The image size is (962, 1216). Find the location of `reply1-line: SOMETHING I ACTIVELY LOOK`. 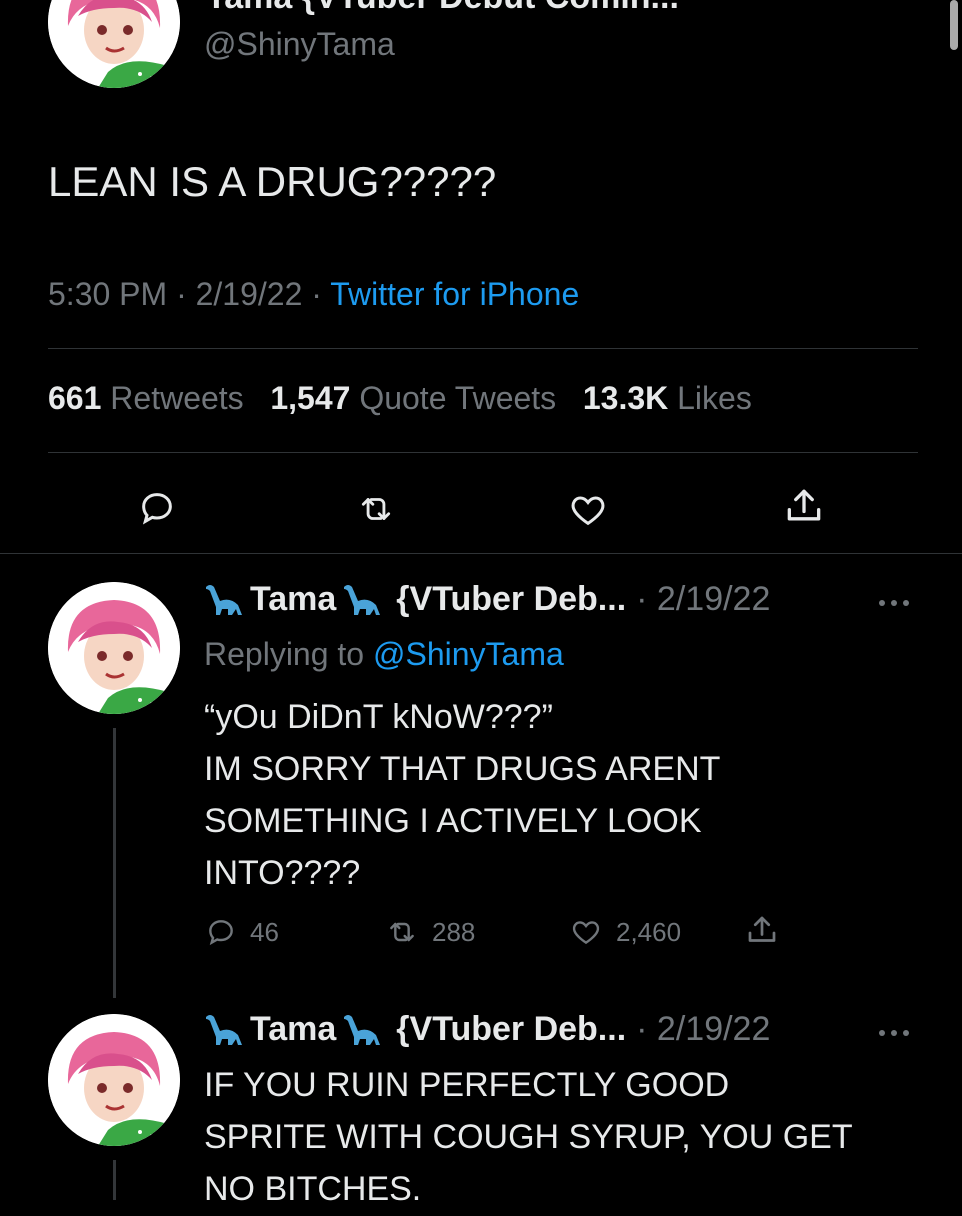

reply1-line: SOMETHING I ACTIVELY LOOK is located at coordinates (453, 821).